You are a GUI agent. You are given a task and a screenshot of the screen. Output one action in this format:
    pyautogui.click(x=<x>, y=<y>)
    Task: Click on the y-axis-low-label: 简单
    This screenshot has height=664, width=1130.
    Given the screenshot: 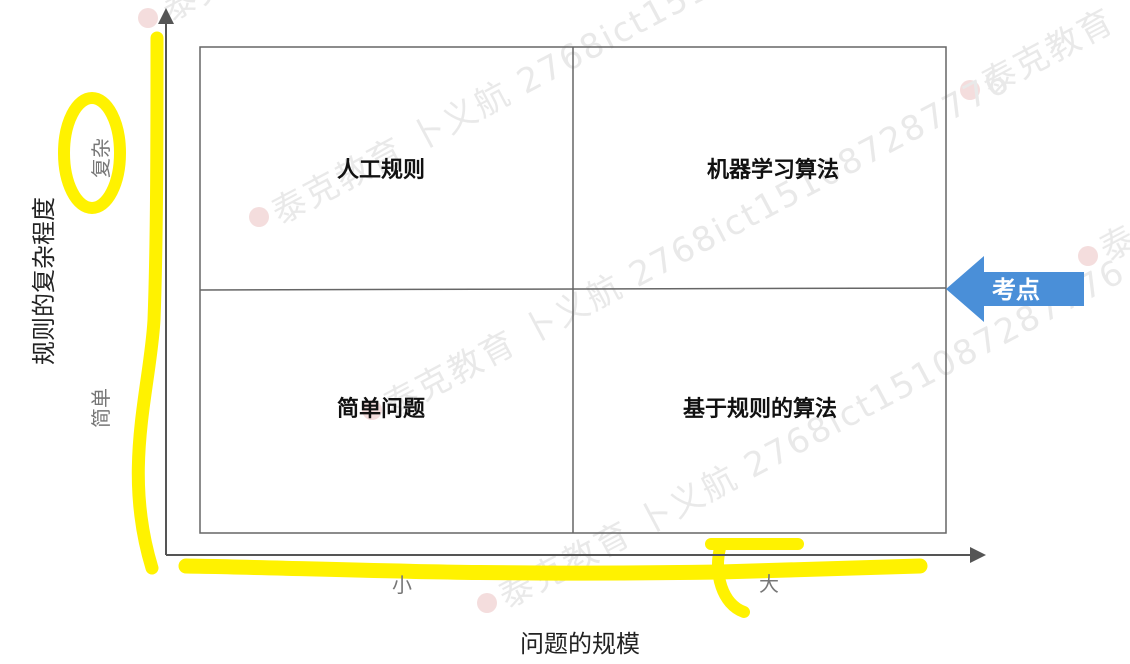 What is the action you would take?
    pyautogui.click(x=101, y=408)
    